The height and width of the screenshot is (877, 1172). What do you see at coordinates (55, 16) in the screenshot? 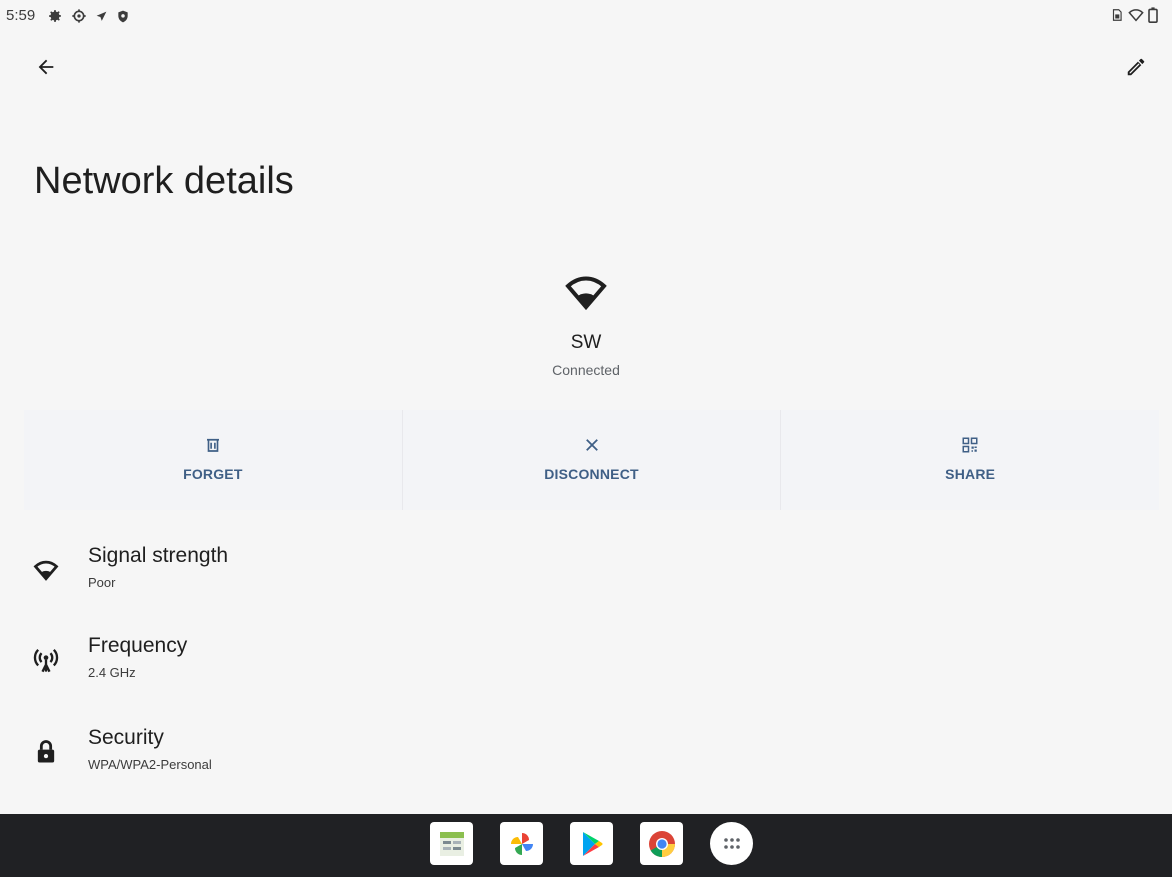
I see `settings-gear-icon` at bounding box center [55, 16].